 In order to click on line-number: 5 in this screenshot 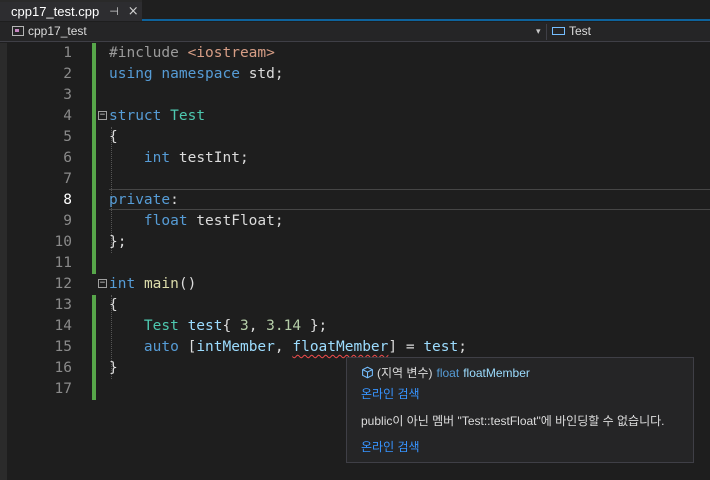, I will do `click(67, 137)`.